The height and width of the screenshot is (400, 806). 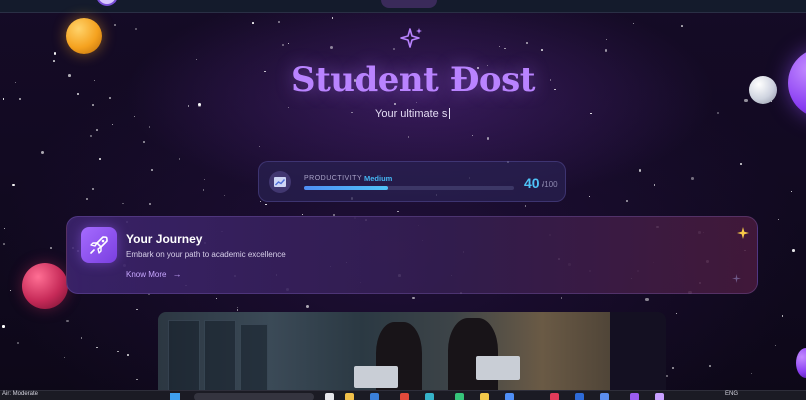 What do you see at coordinates (254, 396) in the screenshot?
I see `taskbar-search` at bounding box center [254, 396].